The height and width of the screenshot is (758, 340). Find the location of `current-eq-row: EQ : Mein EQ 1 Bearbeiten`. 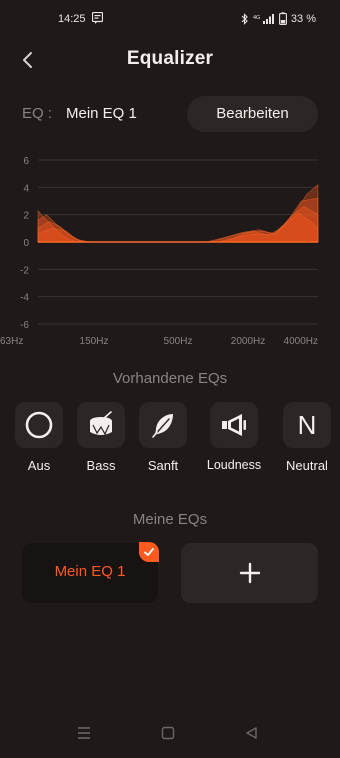

current-eq-row: EQ : Mein EQ 1 Bearbeiten is located at coordinates (170, 114).